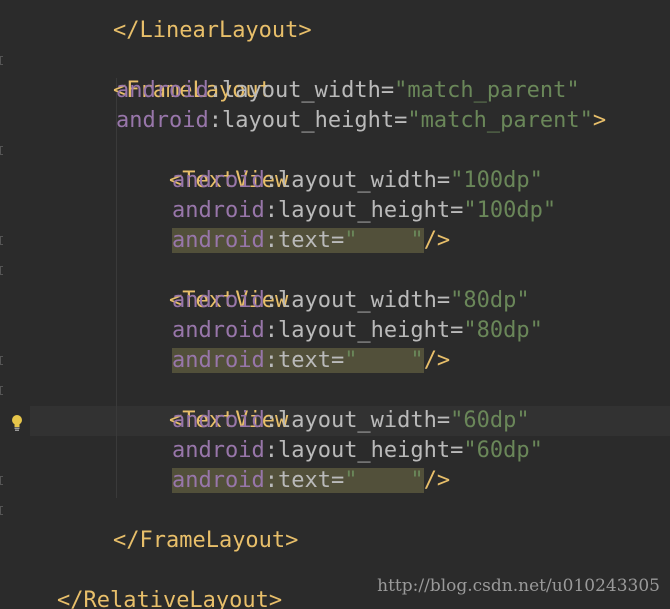  Describe the element at coordinates (205, 540) in the screenshot. I see `xml-tag: </FrameLayout>` at that location.